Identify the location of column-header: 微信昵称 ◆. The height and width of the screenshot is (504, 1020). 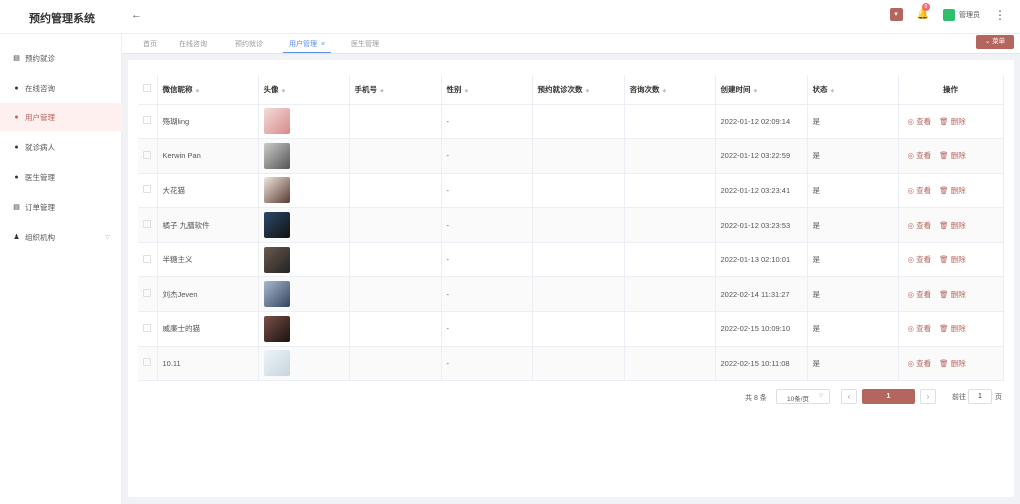
(208, 90).